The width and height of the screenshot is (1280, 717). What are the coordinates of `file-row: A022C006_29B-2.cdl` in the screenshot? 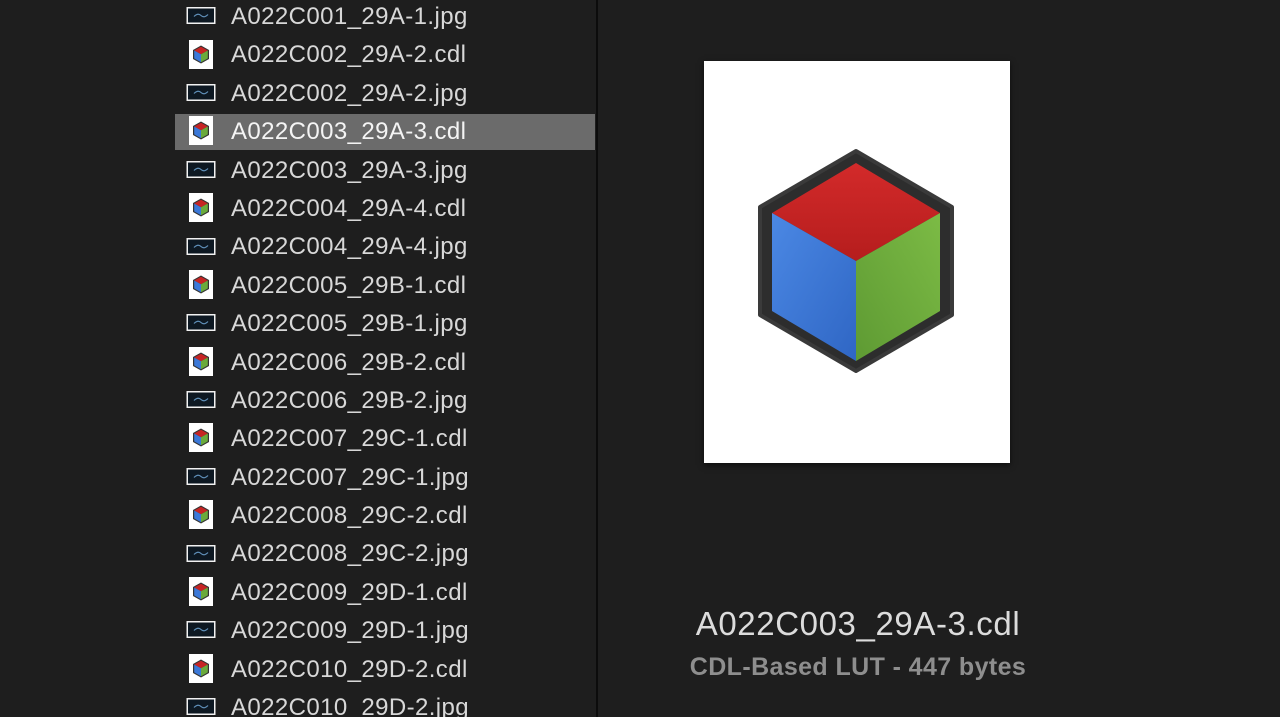 It's located at (298, 364).